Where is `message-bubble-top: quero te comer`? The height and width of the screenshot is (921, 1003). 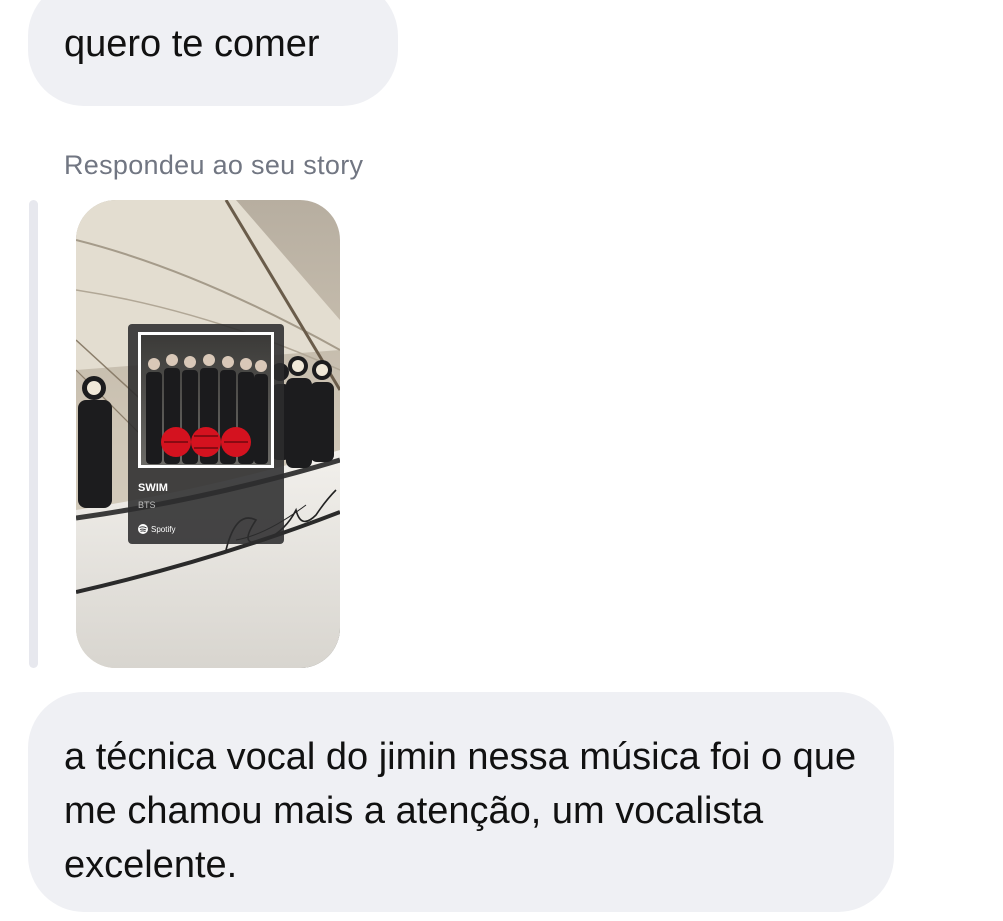
message-bubble-top: quero te comer is located at coordinates (213, 53).